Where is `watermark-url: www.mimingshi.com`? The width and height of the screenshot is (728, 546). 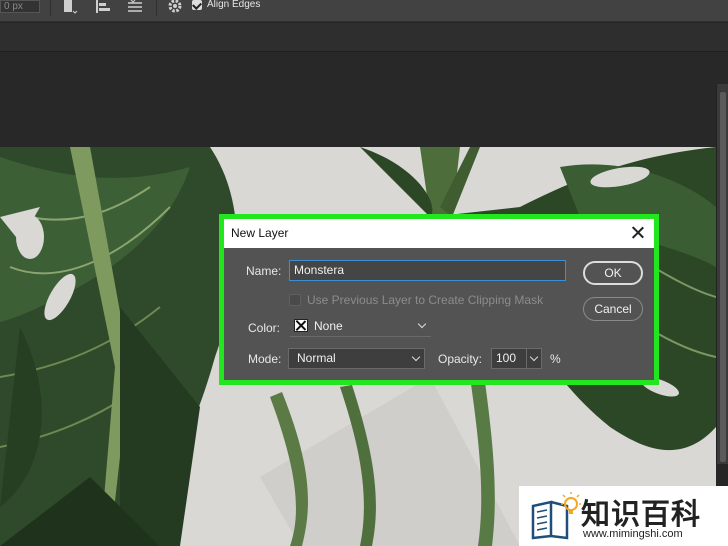 watermark-url: www.mimingshi.com is located at coordinates (633, 534).